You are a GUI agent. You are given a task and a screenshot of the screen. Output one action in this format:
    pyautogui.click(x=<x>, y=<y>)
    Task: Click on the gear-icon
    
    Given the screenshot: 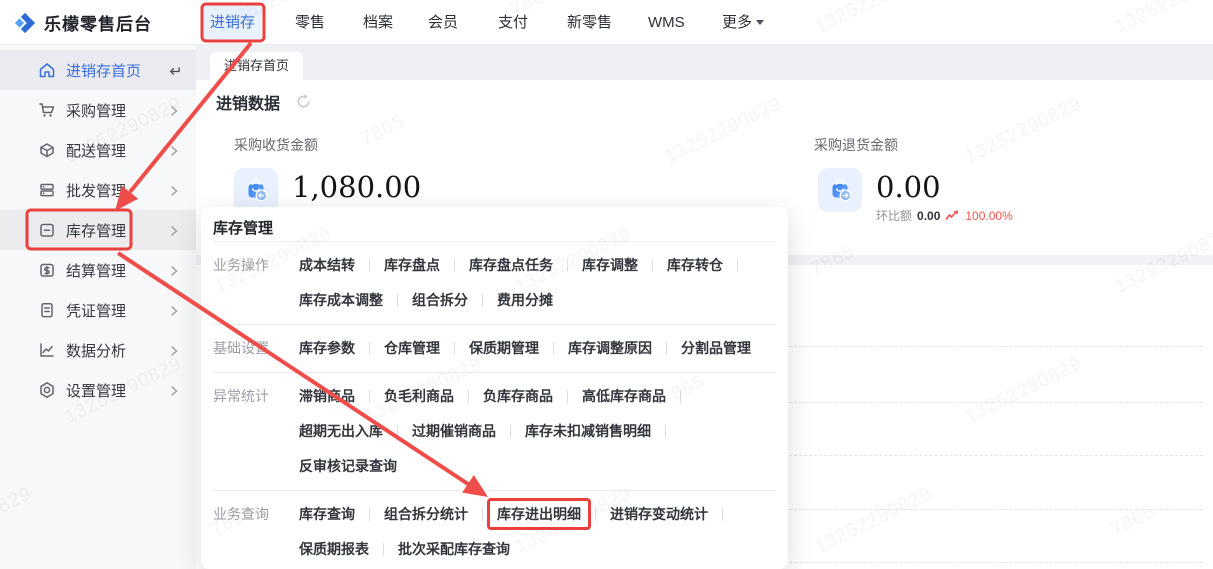 What is the action you would take?
    pyautogui.click(x=47, y=390)
    